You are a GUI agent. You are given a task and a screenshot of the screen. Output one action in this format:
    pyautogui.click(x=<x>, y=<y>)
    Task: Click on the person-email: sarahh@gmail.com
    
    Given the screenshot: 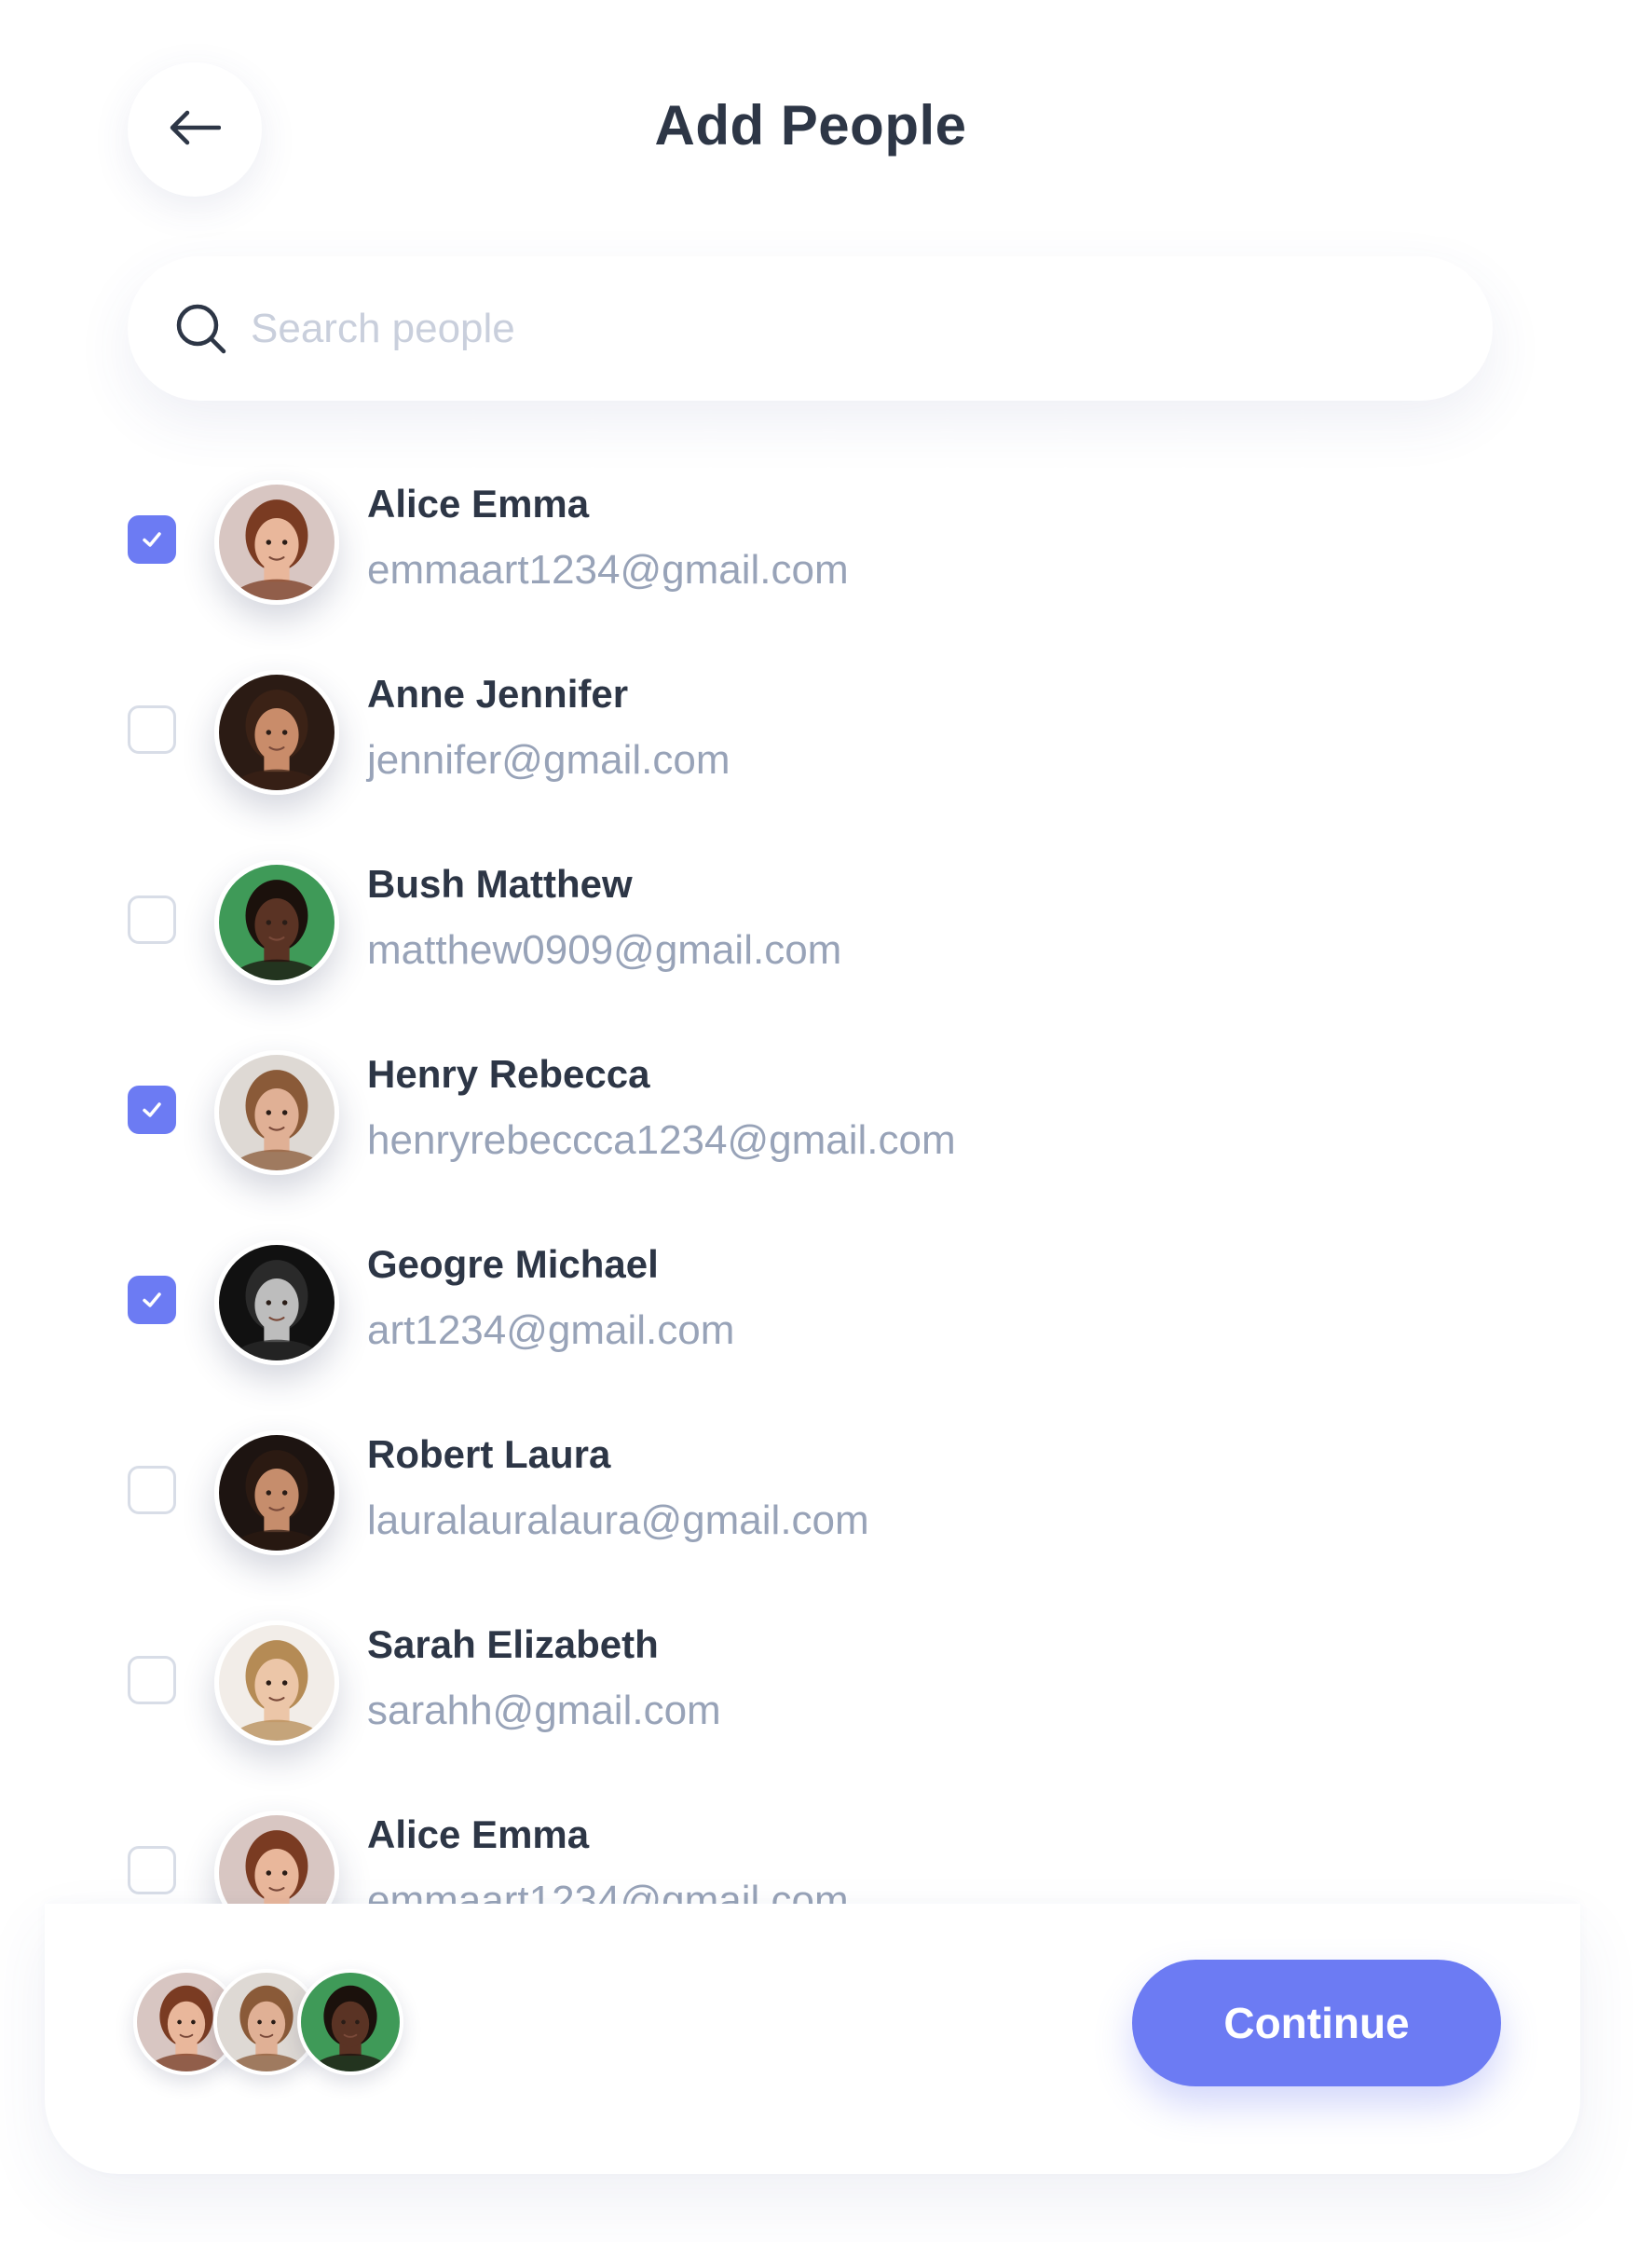 What is the action you would take?
    pyautogui.click(x=544, y=1710)
    